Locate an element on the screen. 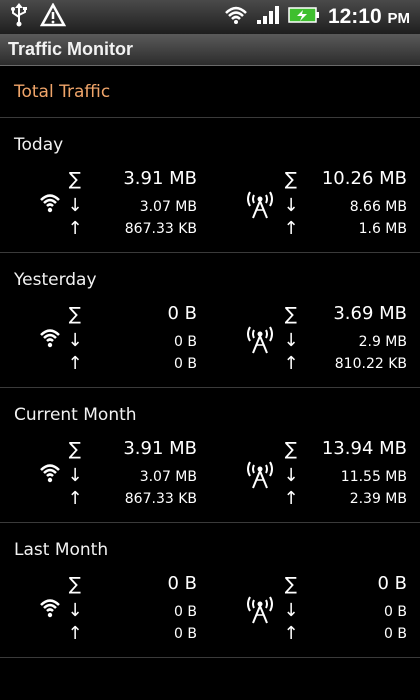 The image size is (420, 700). section-title: Yesterday is located at coordinates (55, 280).